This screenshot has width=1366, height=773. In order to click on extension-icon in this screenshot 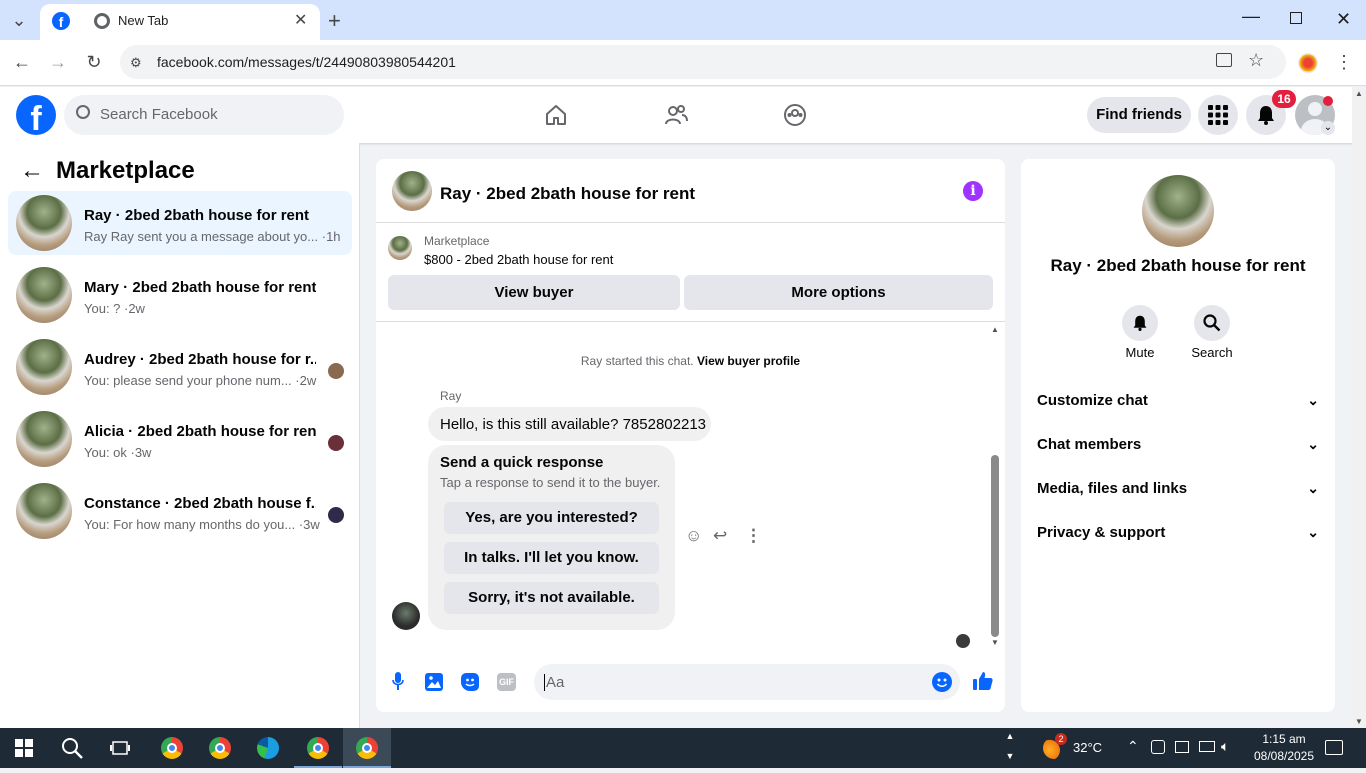, I will do `click(1308, 63)`.